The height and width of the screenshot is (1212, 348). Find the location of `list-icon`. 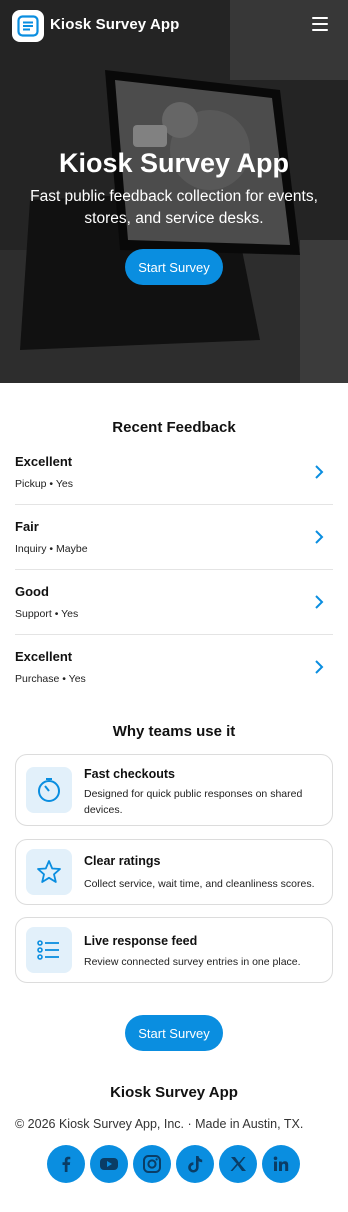

list-icon is located at coordinates (48, 950).